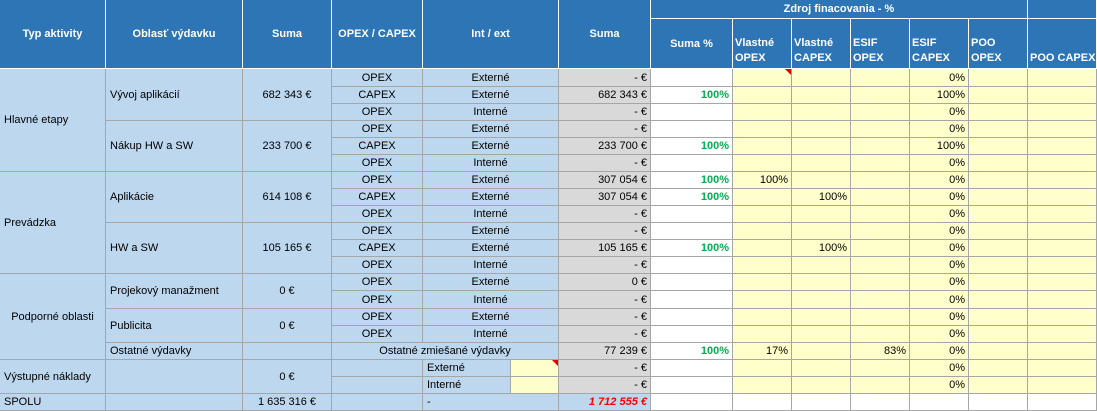 Image resolution: width=1097 pixels, height=411 pixels. Describe the element at coordinates (491, 34) in the screenshot. I see `header-int-ext: Int / ext` at that location.